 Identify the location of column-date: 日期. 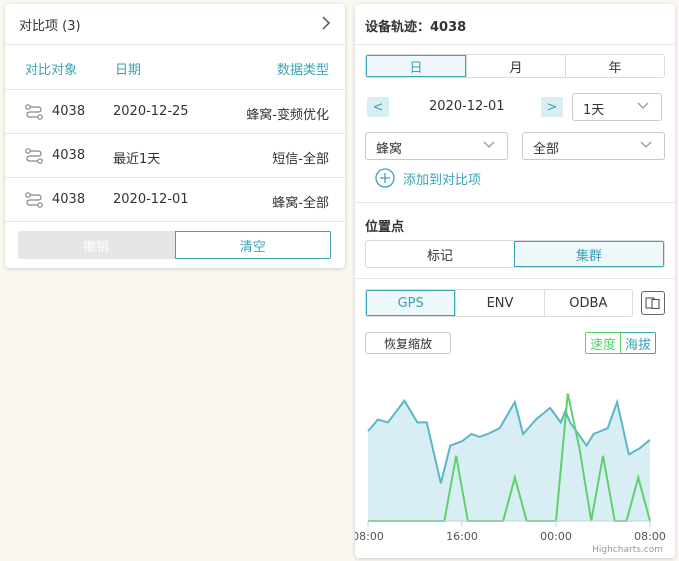
(128, 70).